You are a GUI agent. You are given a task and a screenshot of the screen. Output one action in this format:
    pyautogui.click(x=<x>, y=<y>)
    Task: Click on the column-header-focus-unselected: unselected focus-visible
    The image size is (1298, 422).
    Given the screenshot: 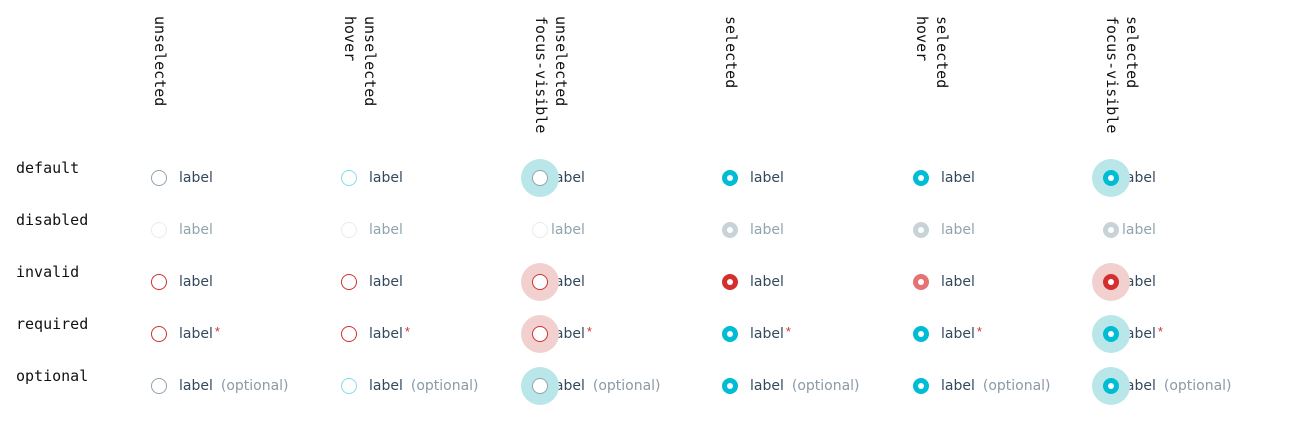 What is the action you would take?
    pyautogui.click(x=551, y=75)
    